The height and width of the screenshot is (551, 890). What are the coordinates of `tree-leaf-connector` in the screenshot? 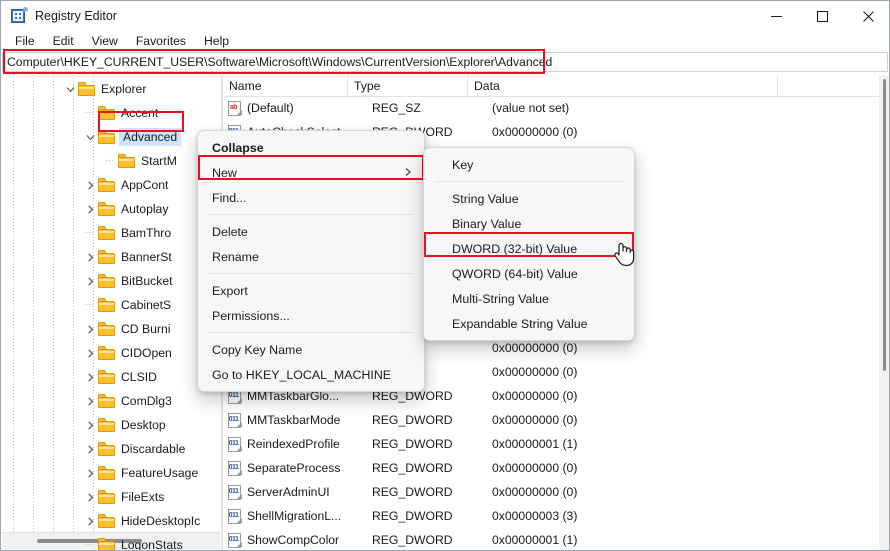 It's located at (90, 541).